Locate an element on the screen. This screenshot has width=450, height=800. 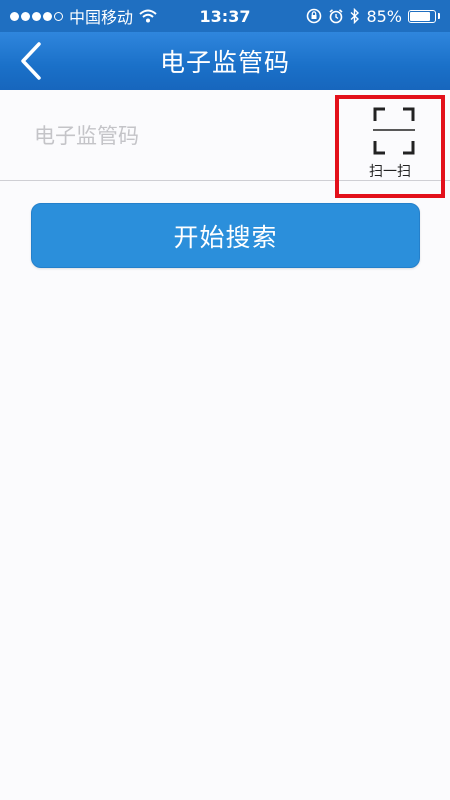
rotation-lock-icon is located at coordinates (314, 16).